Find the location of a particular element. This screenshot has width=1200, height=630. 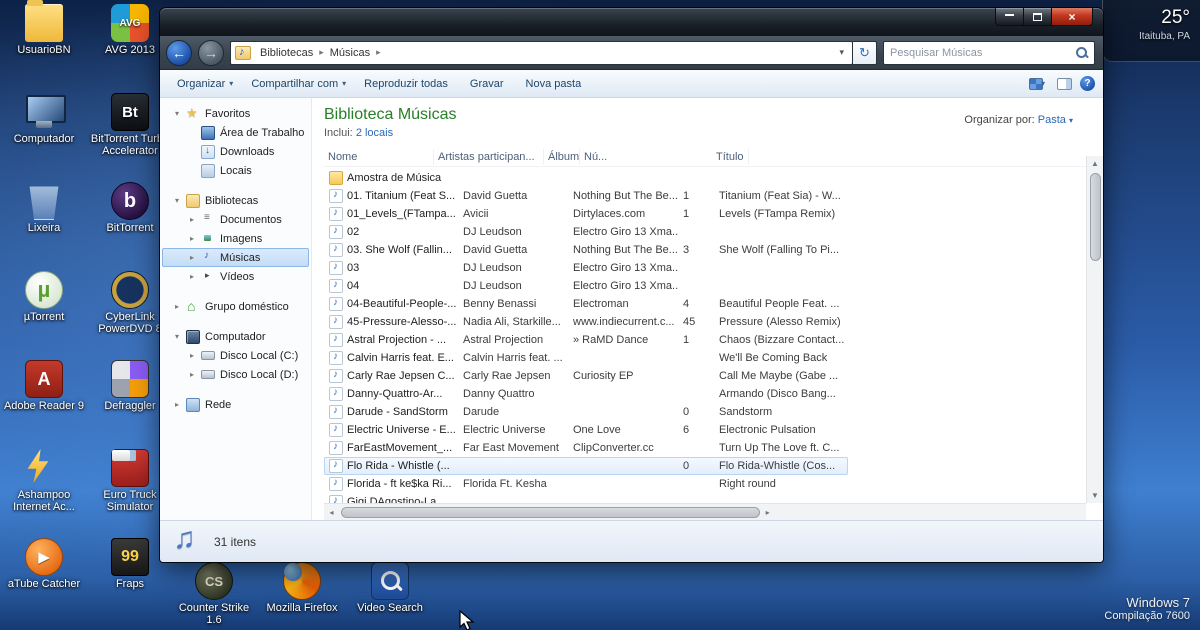

item-count: 31 itens is located at coordinates (235, 541).